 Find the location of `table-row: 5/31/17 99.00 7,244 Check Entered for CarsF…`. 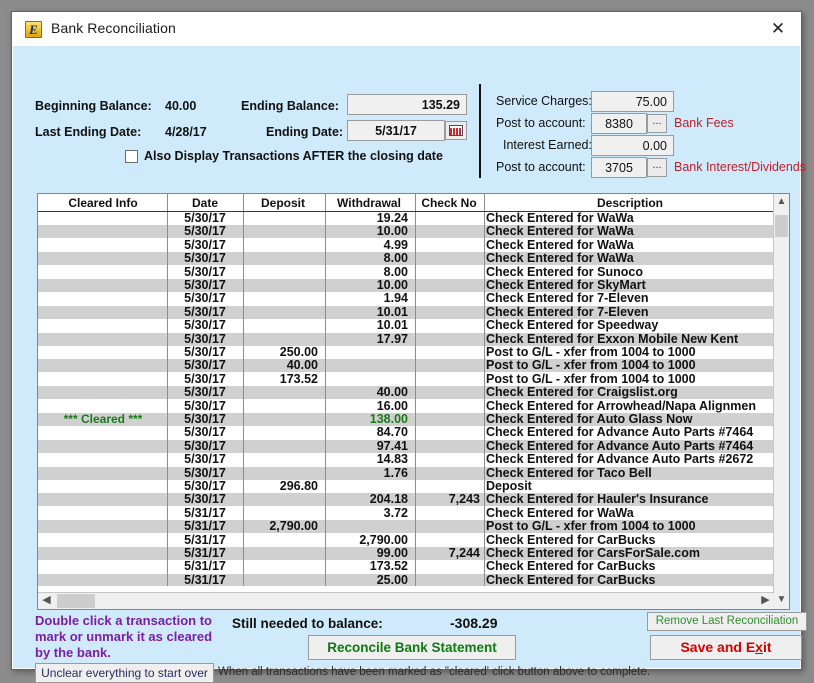

table-row: 5/31/17 99.00 7,244 Check Entered for CarsF… is located at coordinates (406, 553).